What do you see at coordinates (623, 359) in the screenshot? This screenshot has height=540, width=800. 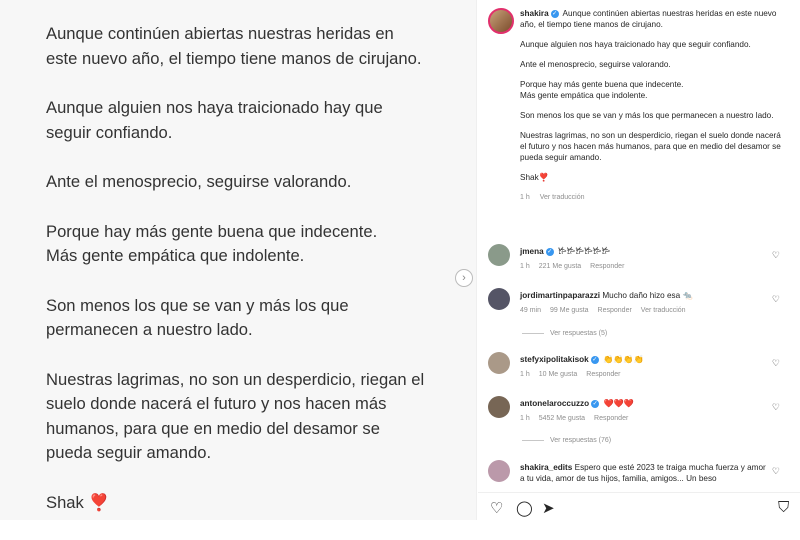 I see `comment-text: 👏👏👏👏` at bounding box center [623, 359].